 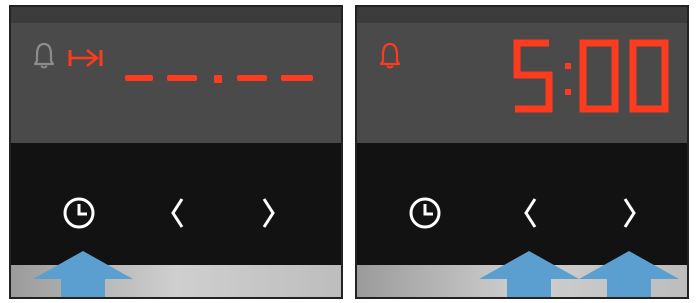 I want to click on timer-display-blank, so click(x=226, y=76).